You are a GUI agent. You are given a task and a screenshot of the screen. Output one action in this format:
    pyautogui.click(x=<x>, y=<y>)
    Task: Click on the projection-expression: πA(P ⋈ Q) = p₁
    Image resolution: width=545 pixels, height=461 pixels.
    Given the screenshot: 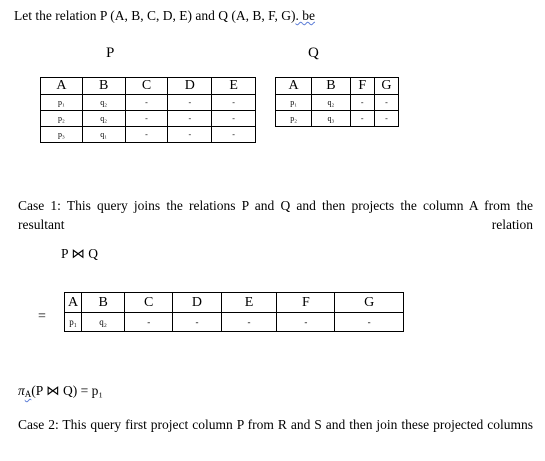 What is the action you would take?
    pyautogui.click(x=60, y=391)
    